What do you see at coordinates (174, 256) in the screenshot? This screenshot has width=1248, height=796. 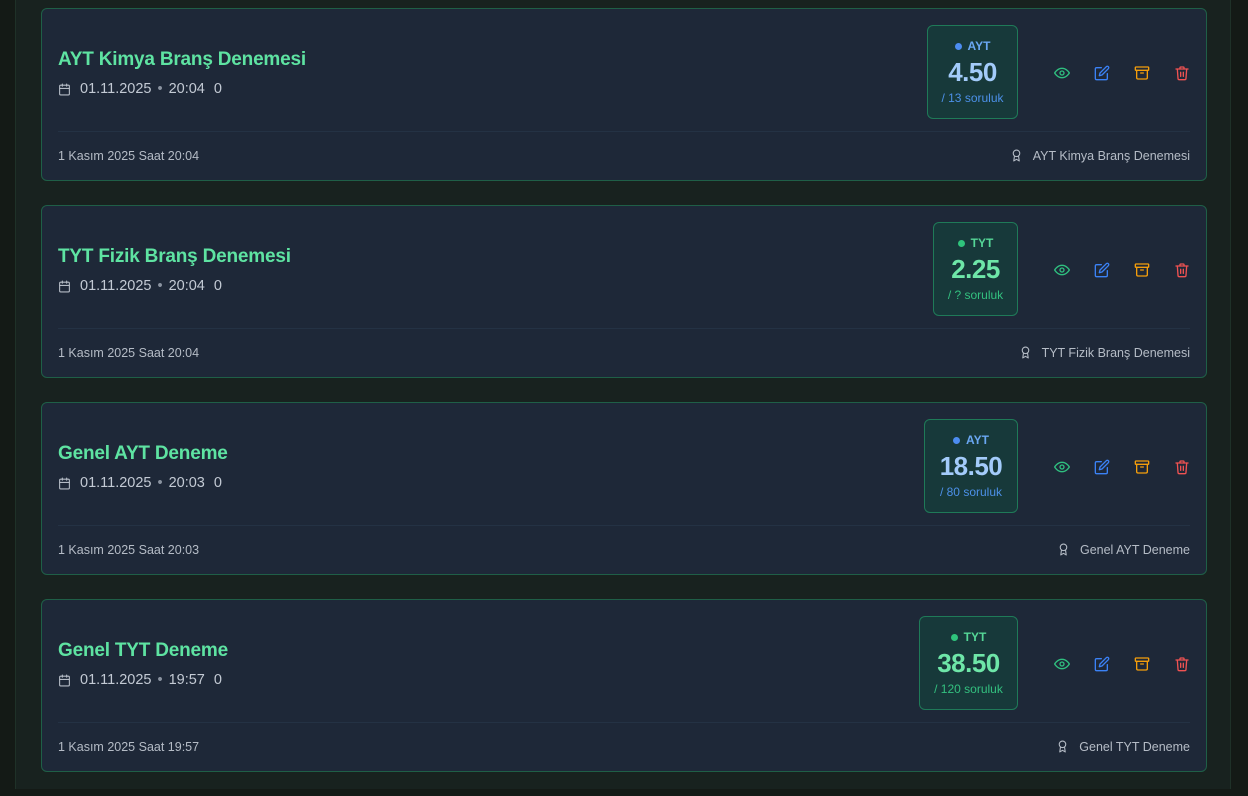 I see `exam-title: TYT Fizik Branş Denemesi` at bounding box center [174, 256].